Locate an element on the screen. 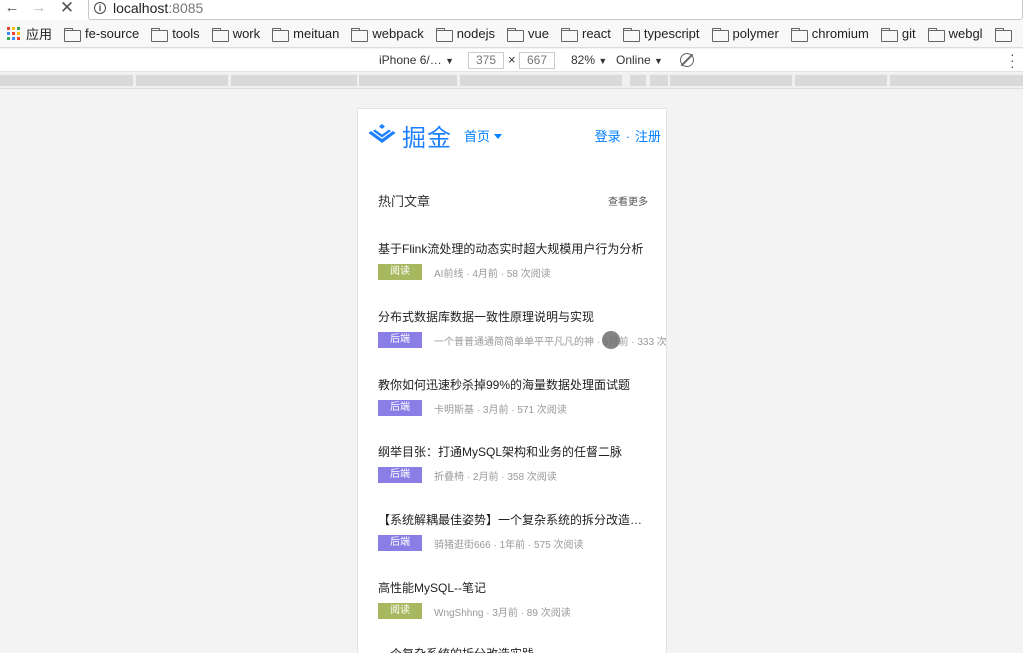 The height and width of the screenshot is (653, 1023). height-input: 667 is located at coordinates (537, 60).